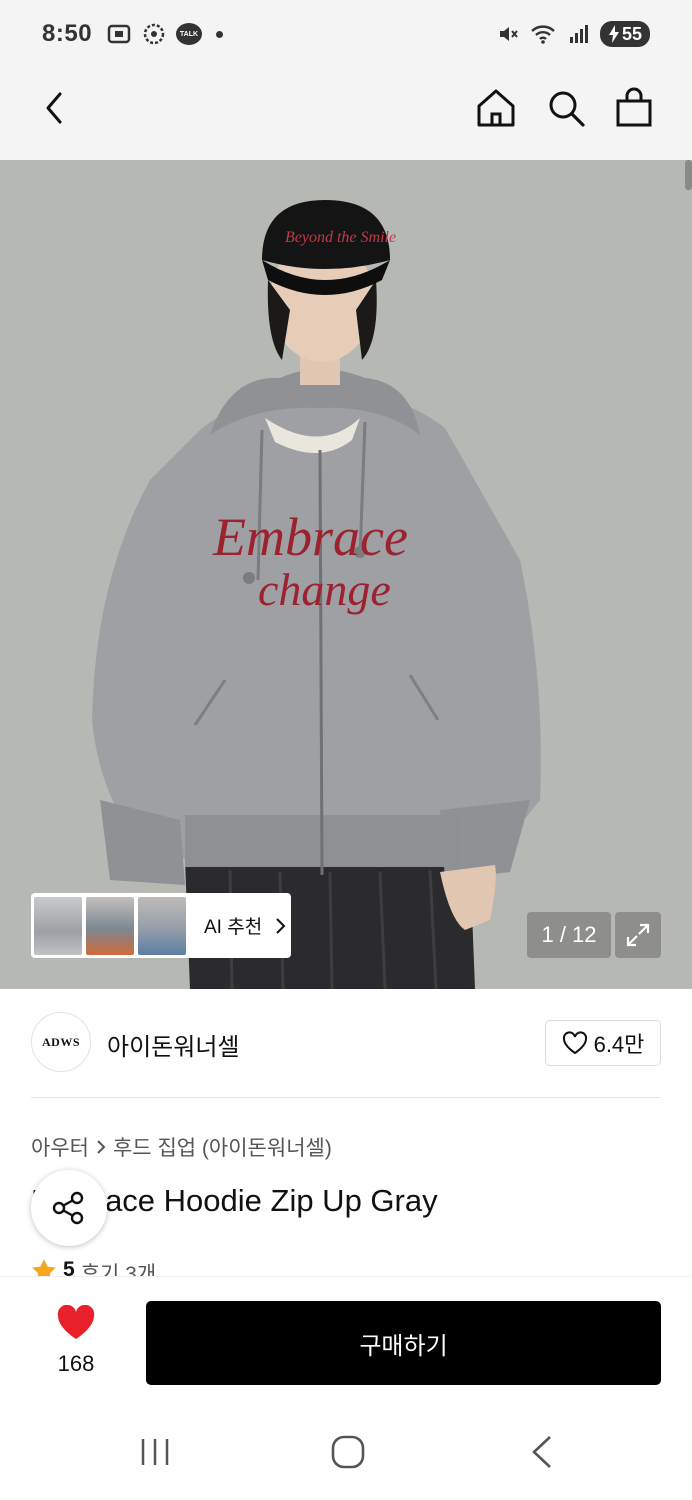 The height and width of the screenshot is (1500, 692). What do you see at coordinates (346, 1097) in the screenshot?
I see `divider` at bounding box center [346, 1097].